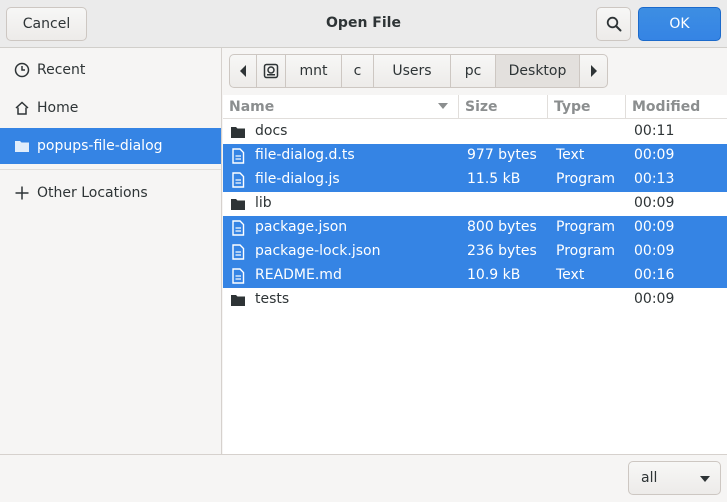  I want to click on sidebar-item-label: Recent, so click(61, 70).